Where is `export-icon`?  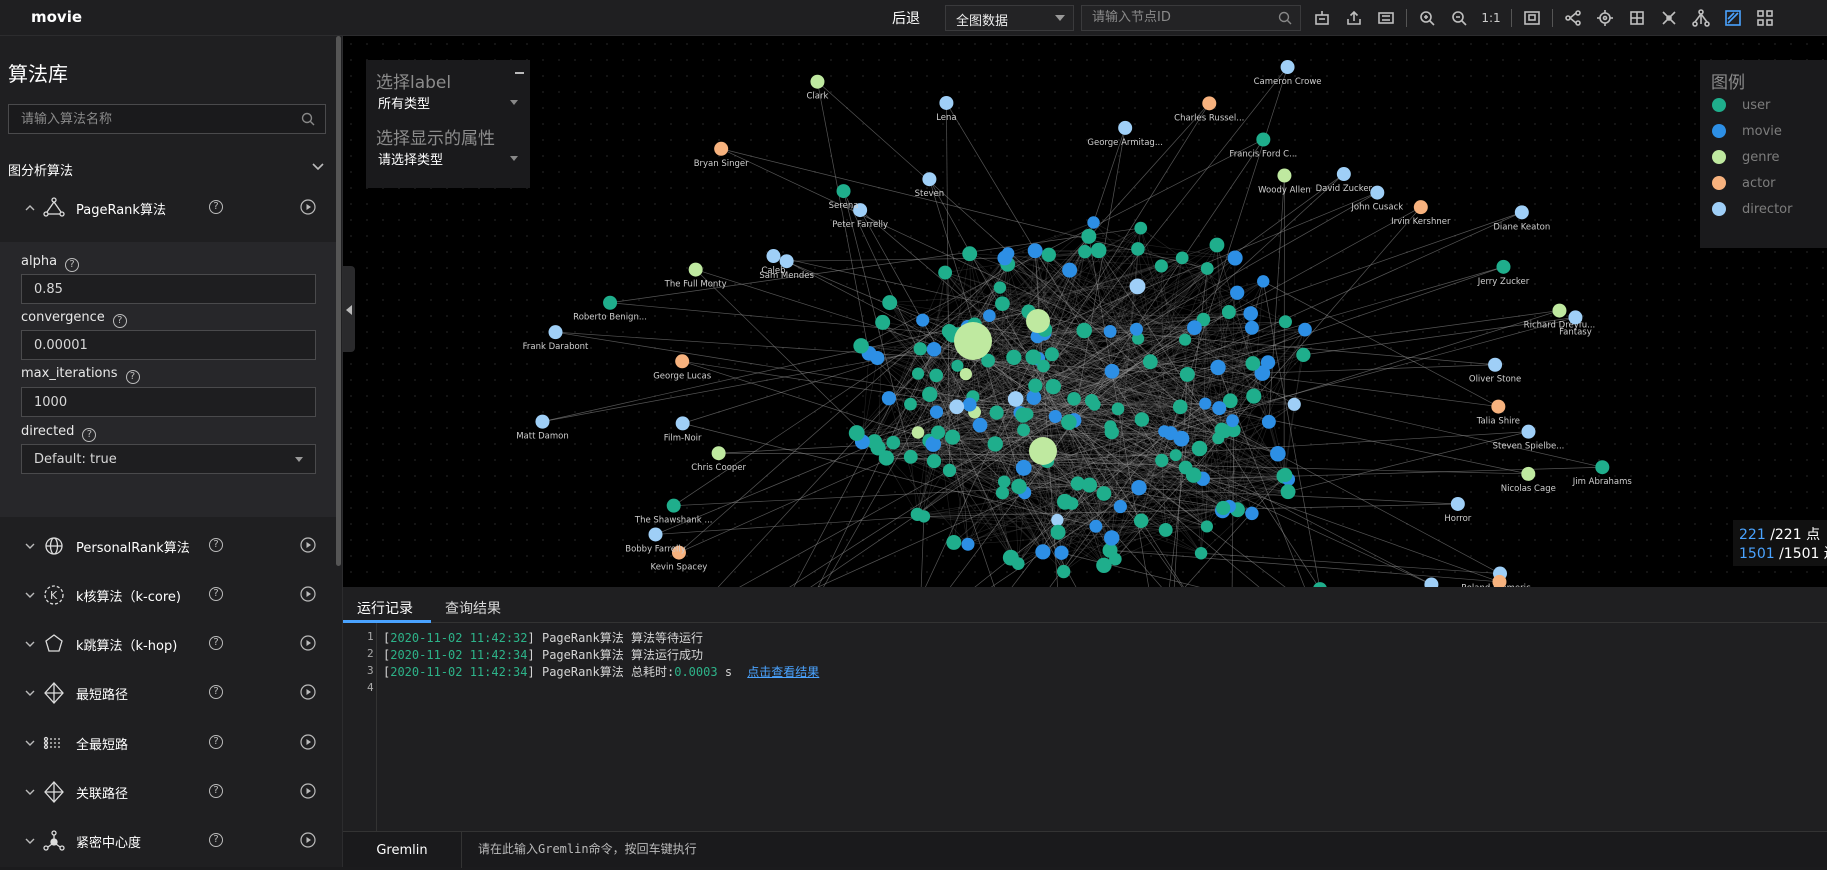
export-icon is located at coordinates (1354, 18).